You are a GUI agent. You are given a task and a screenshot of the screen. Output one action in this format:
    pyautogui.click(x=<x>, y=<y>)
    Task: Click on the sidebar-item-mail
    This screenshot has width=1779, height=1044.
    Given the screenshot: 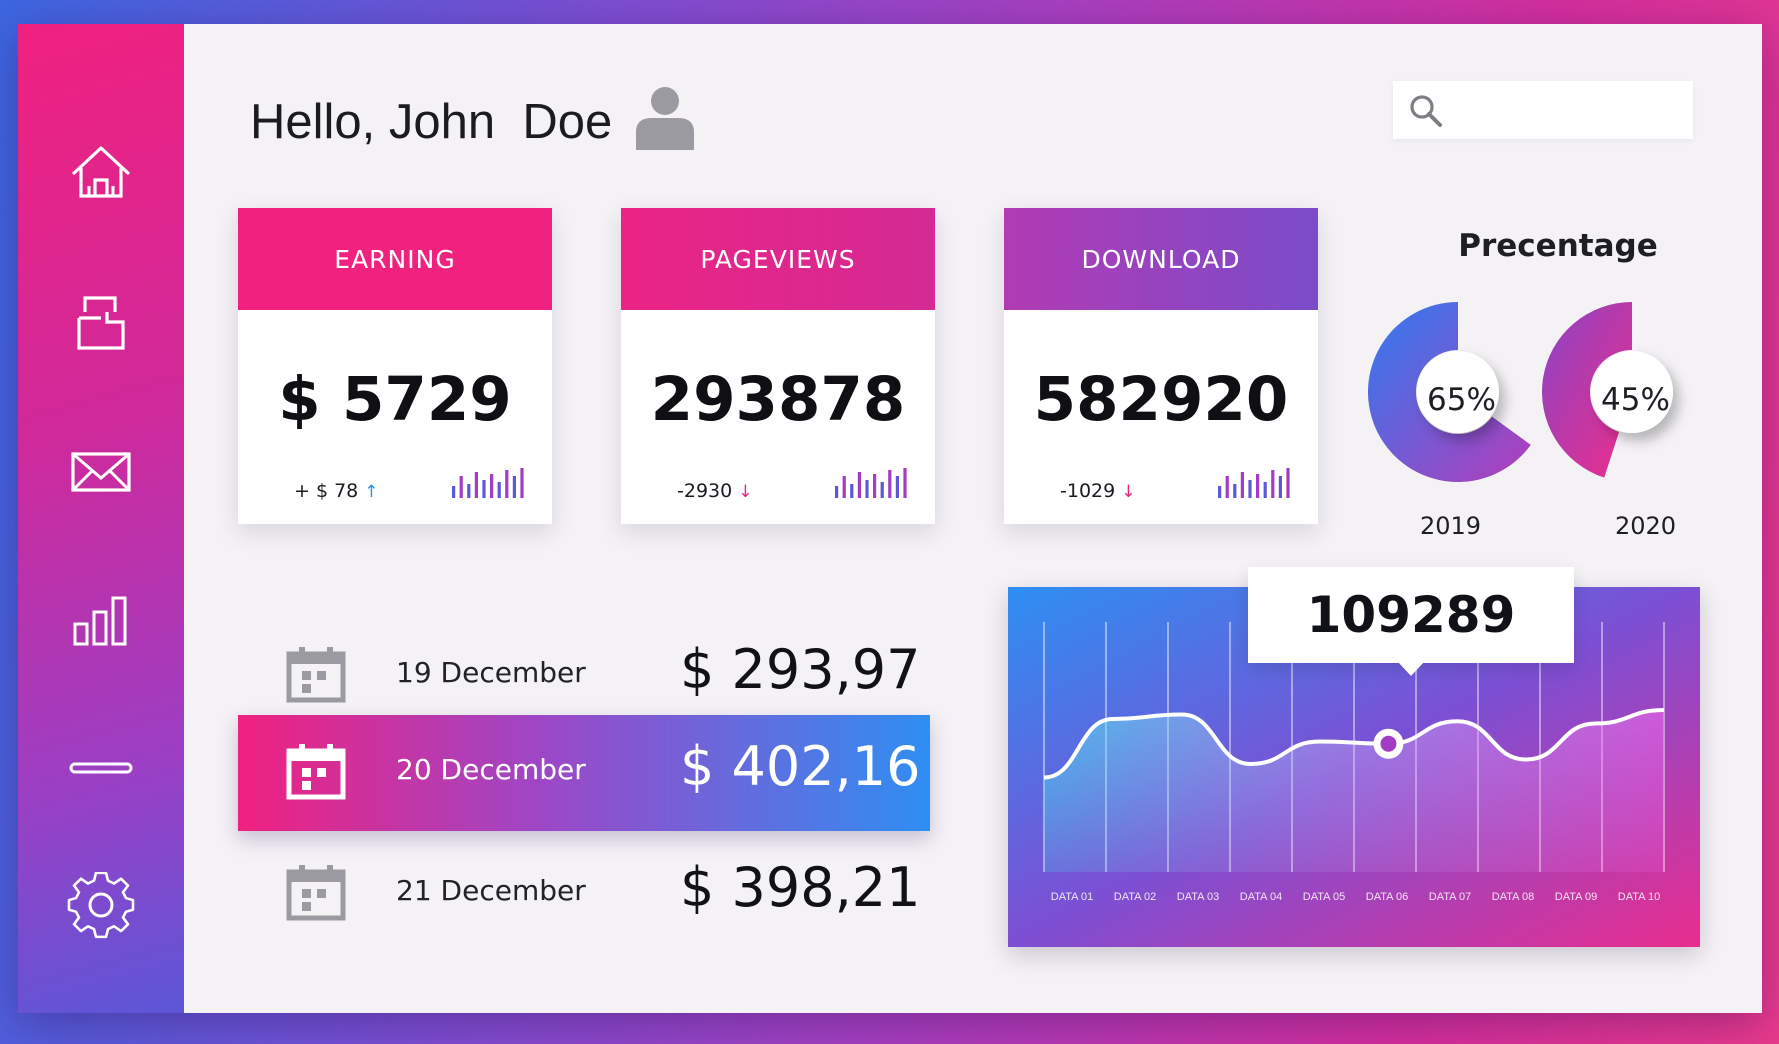 What is the action you would take?
    pyautogui.click(x=101, y=472)
    